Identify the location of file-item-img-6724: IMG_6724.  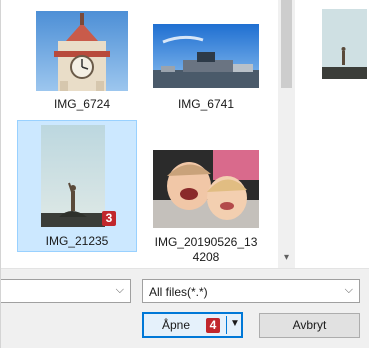
(82, 64).